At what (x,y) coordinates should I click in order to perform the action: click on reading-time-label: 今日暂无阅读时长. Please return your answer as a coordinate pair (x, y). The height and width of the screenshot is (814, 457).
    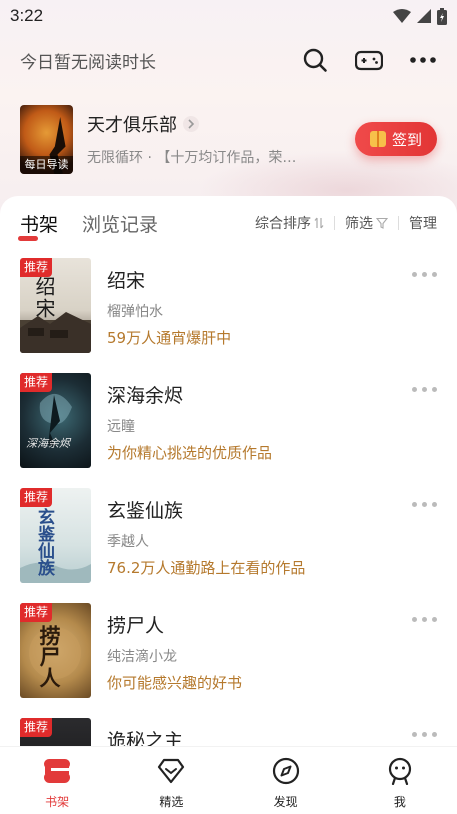
    Looking at the image, I should click on (88, 62).